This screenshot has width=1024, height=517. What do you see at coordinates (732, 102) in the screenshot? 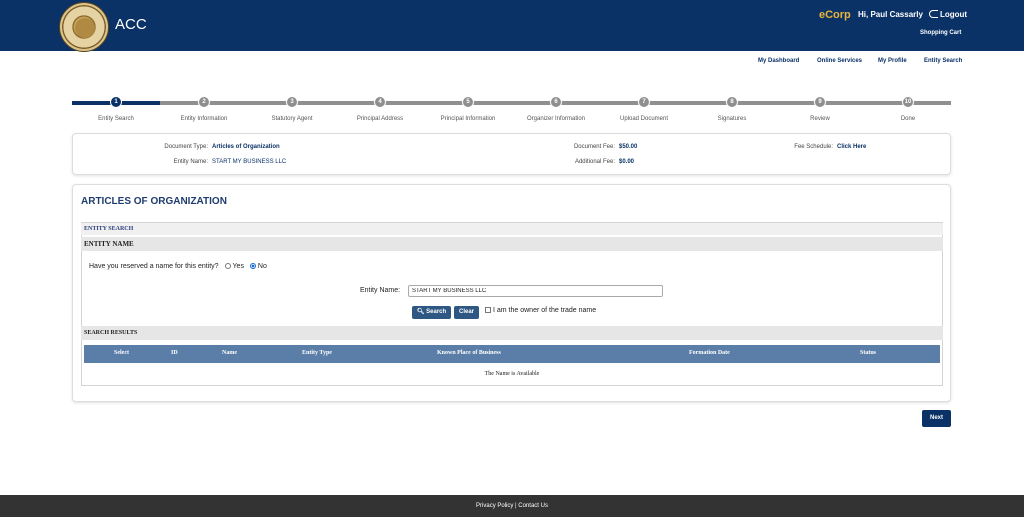
I see `step-8-circle: 8` at bounding box center [732, 102].